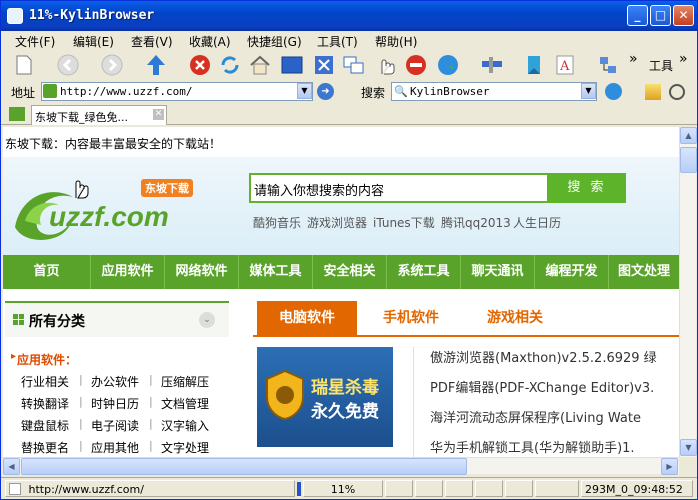 The image size is (698, 500). What do you see at coordinates (354, 65) in the screenshot?
I see `windows-icon` at bounding box center [354, 65].